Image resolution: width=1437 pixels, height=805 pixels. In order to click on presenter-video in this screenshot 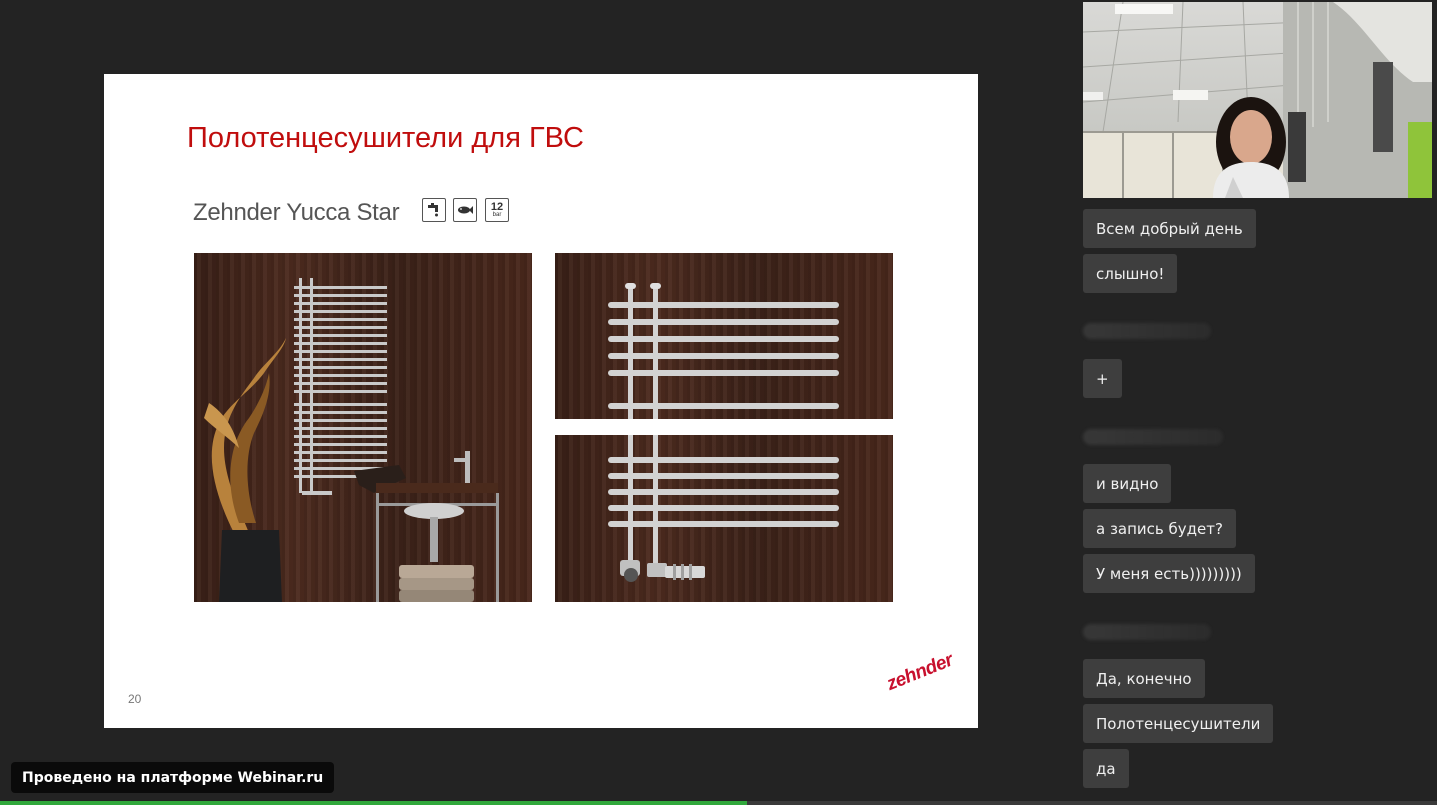, I will do `click(1257, 100)`.